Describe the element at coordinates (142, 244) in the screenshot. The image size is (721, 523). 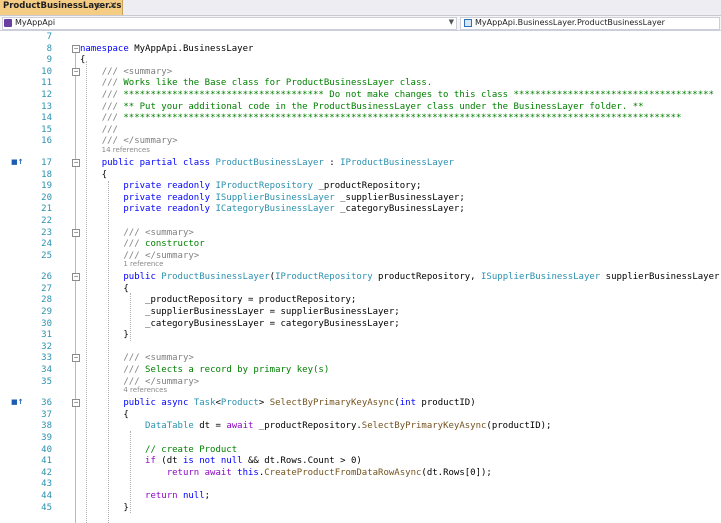
I see `code-text: /// constructor` at that location.